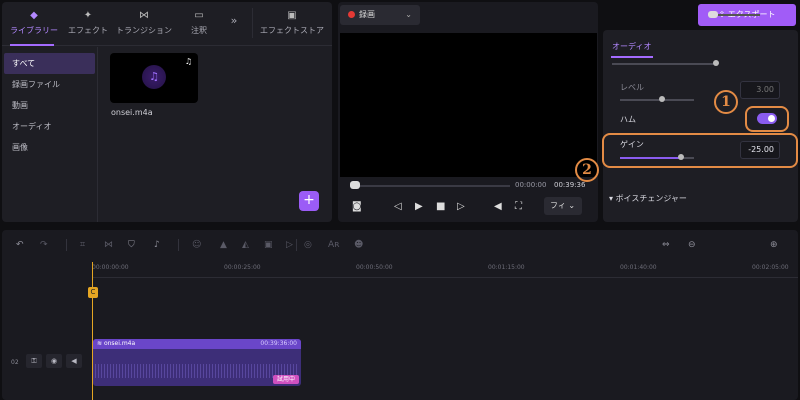 The height and width of the screenshot is (400, 800). I want to click on shield-icon: ⛉, so click(131, 245).